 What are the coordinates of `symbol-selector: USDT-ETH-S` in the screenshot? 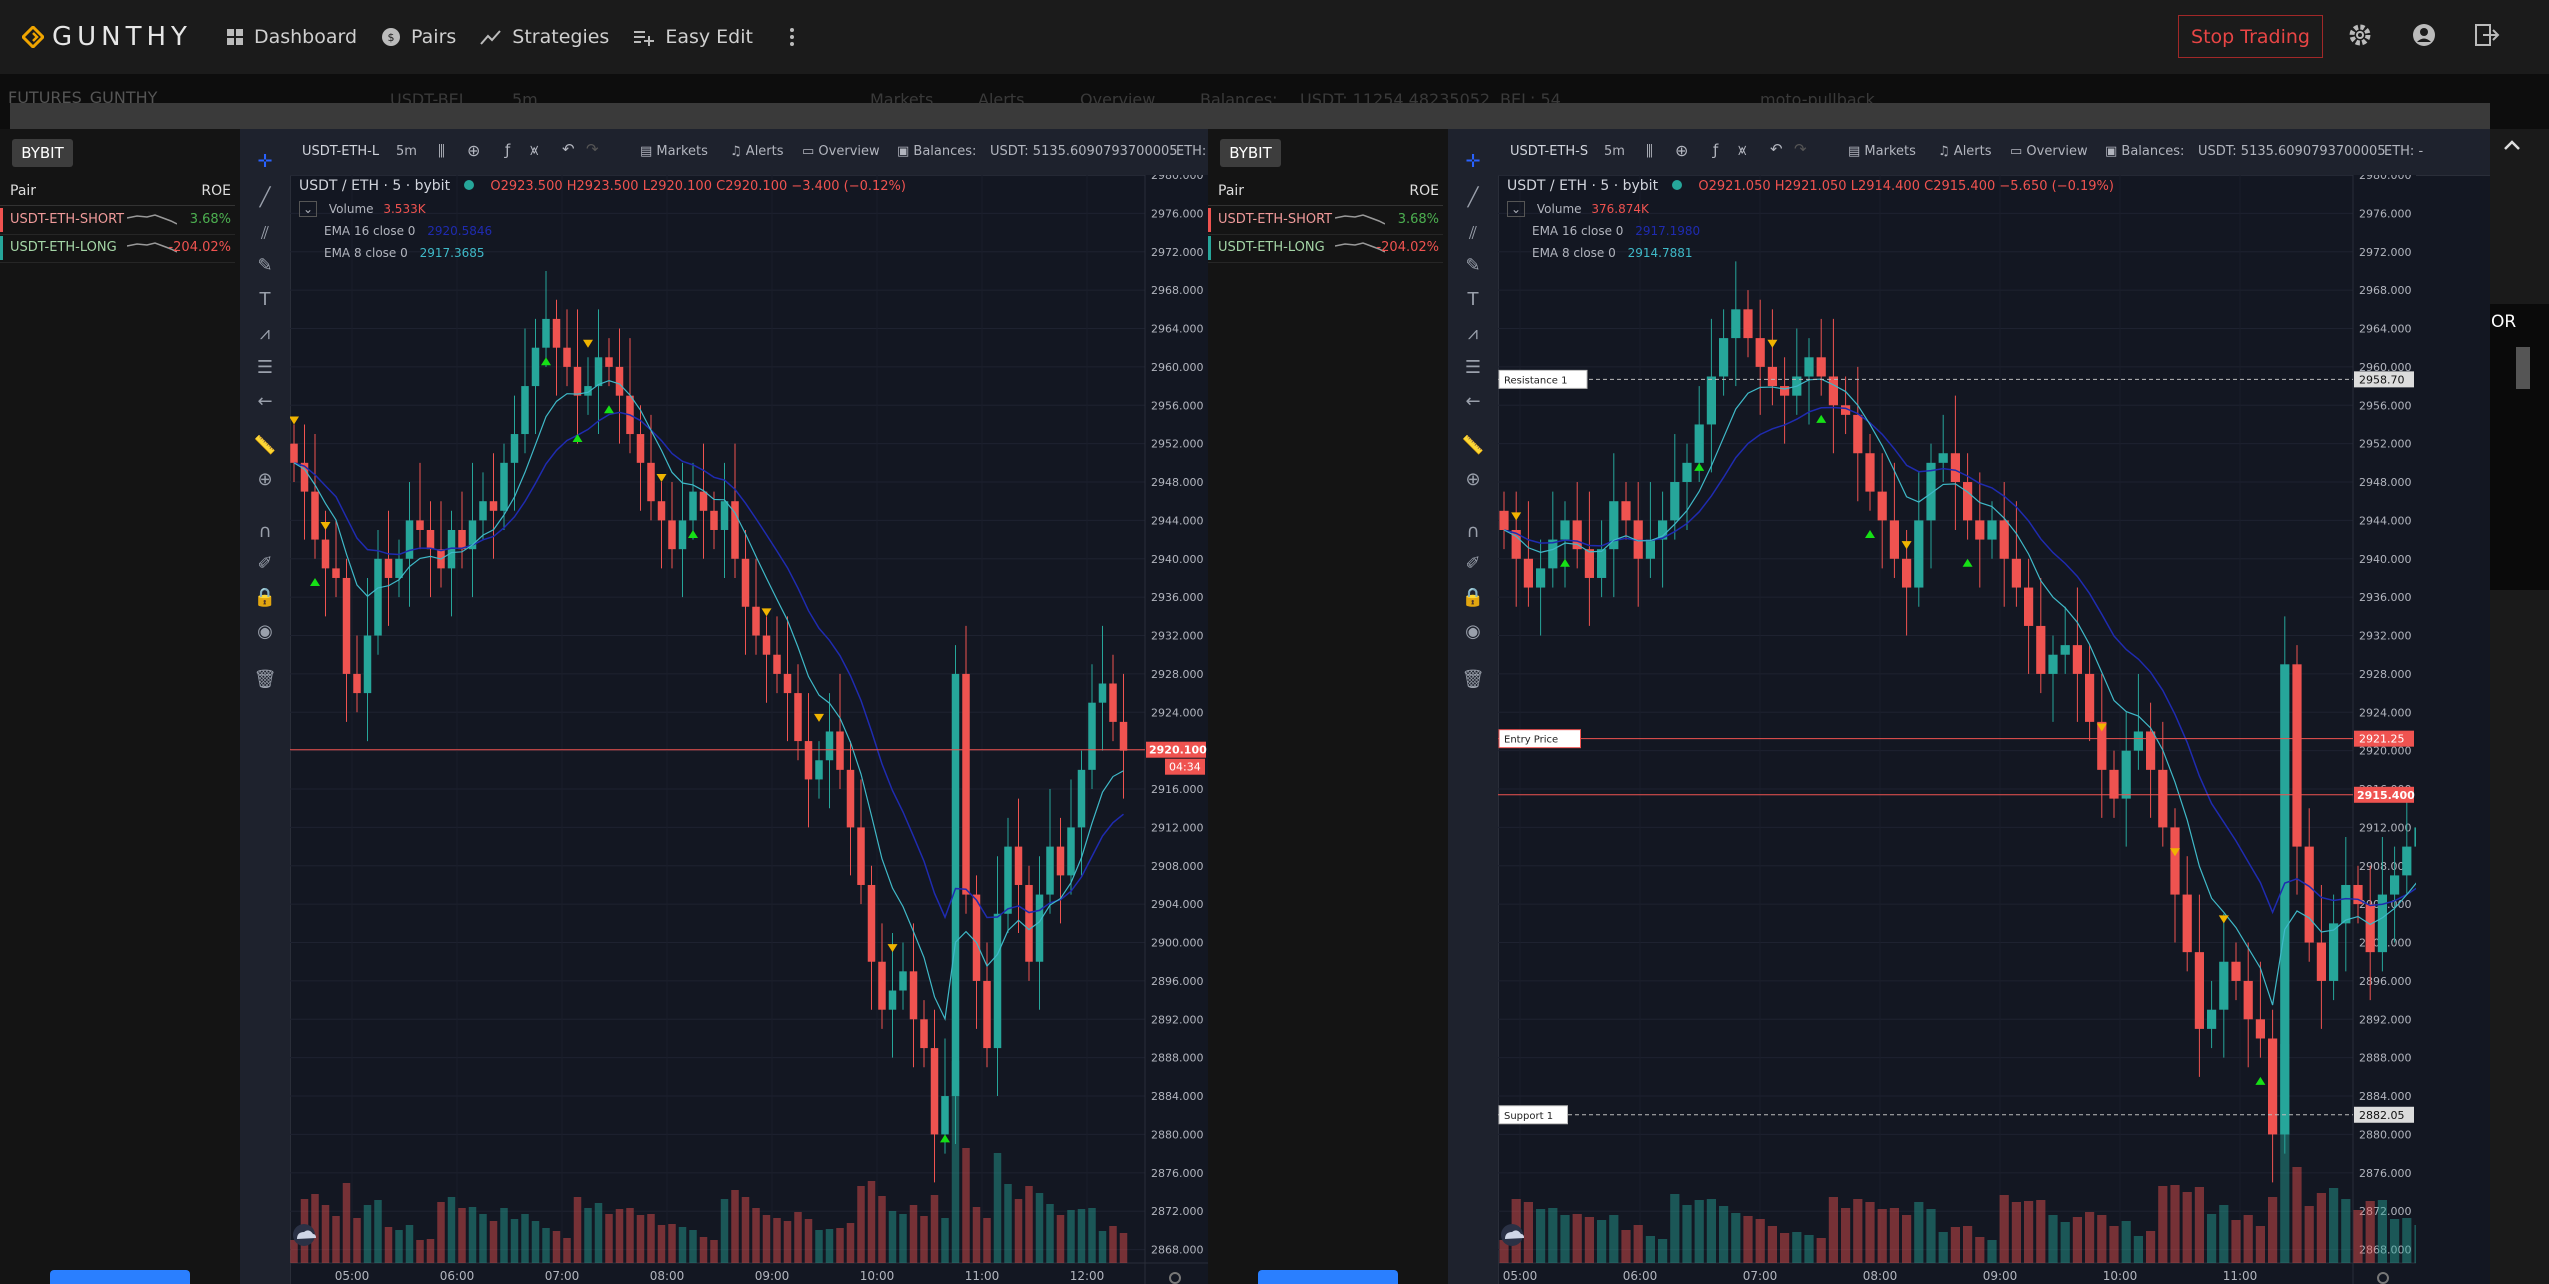 It's located at (1549, 151).